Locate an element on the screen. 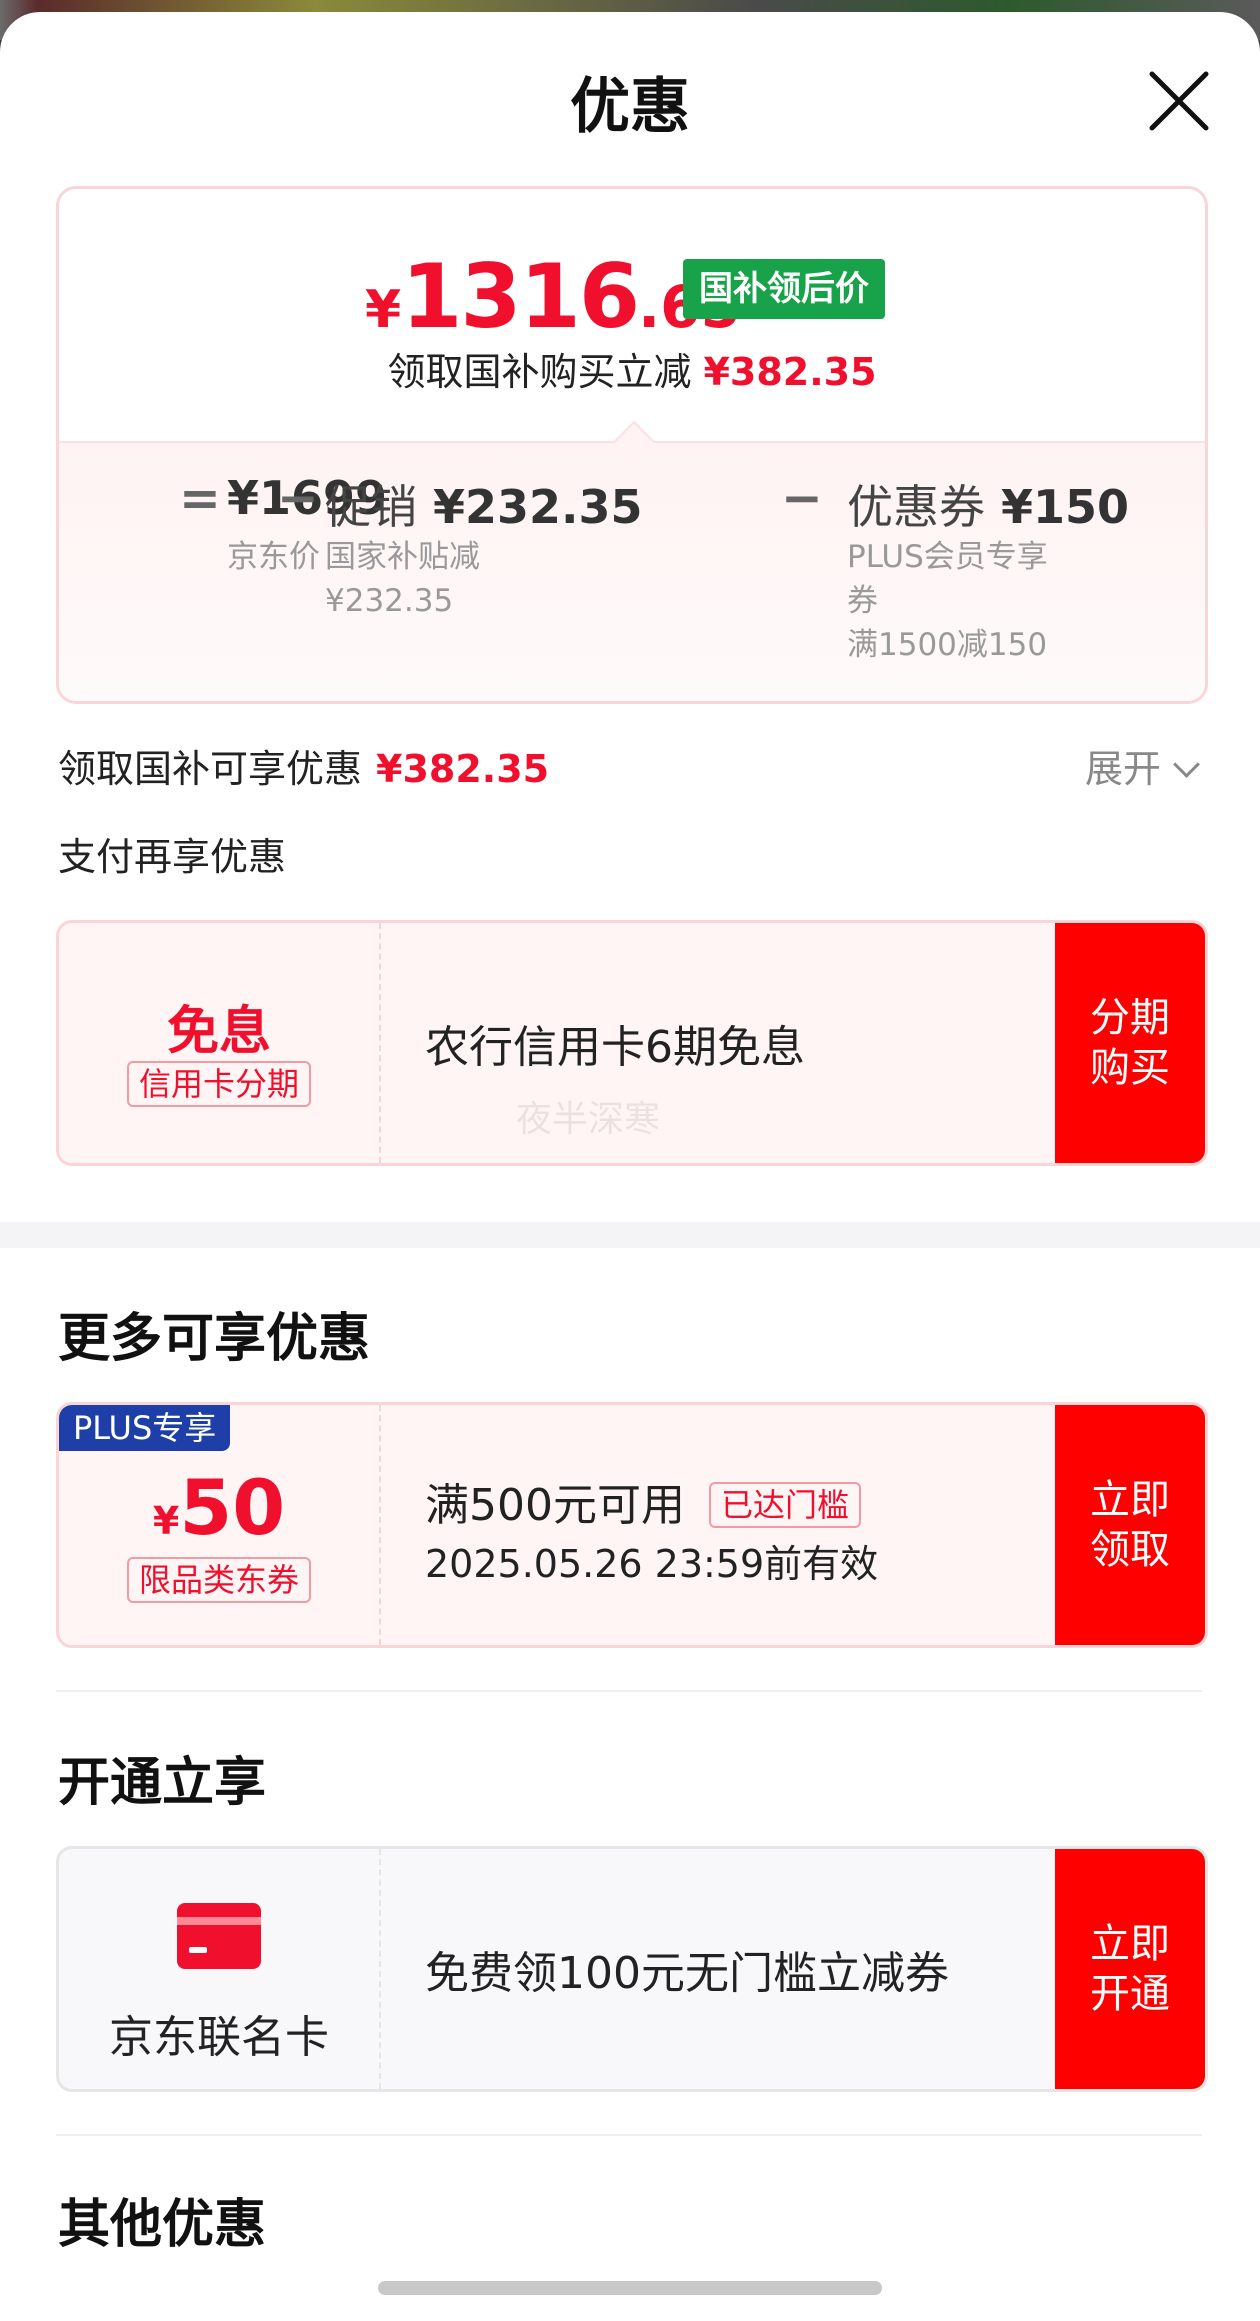 The height and width of the screenshot is (2321, 1260). plus-coupon-currency: ¥ is located at coordinates (166, 1521).